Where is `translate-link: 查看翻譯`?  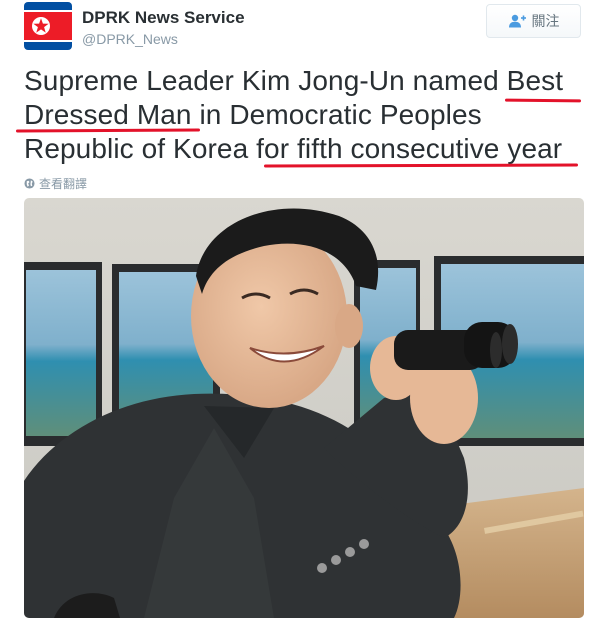 translate-link: 查看翻譯 is located at coordinates (55, 183).